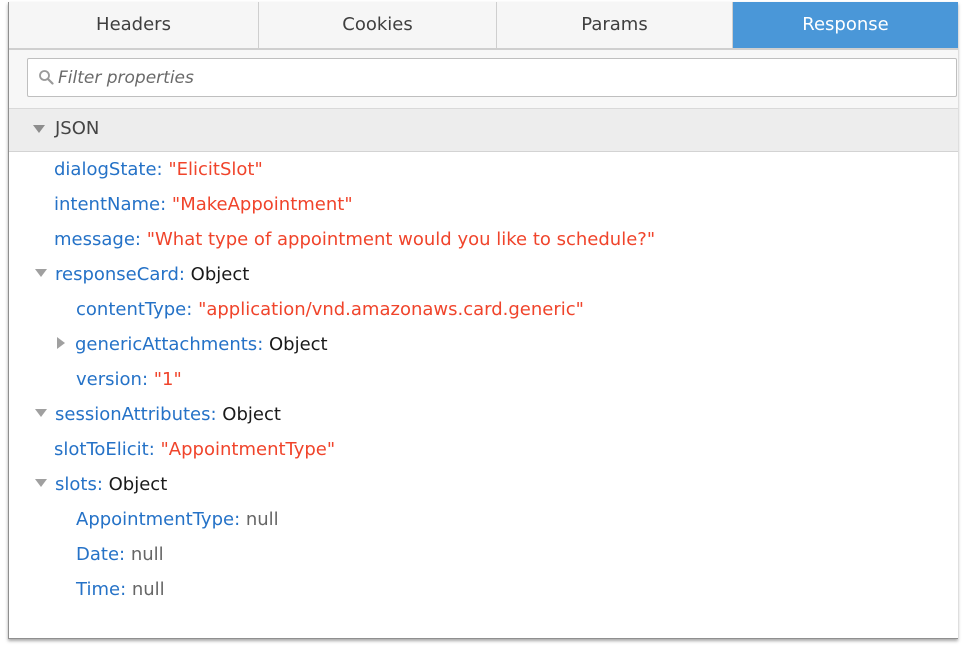 This screenshot has height=648, width=965. Describe the element at coordinates (98, 554) in the screenshot. I see `property-key: Date` at that location.